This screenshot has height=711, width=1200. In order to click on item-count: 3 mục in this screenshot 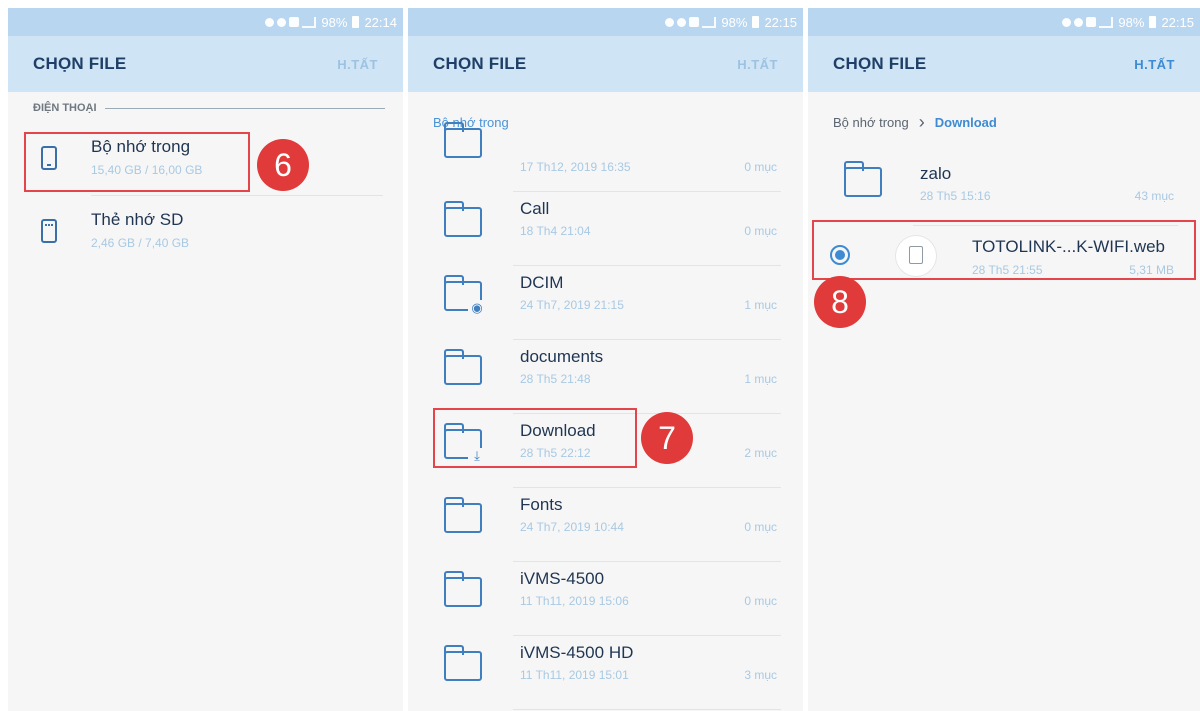, I will do `click(760, 675)`.